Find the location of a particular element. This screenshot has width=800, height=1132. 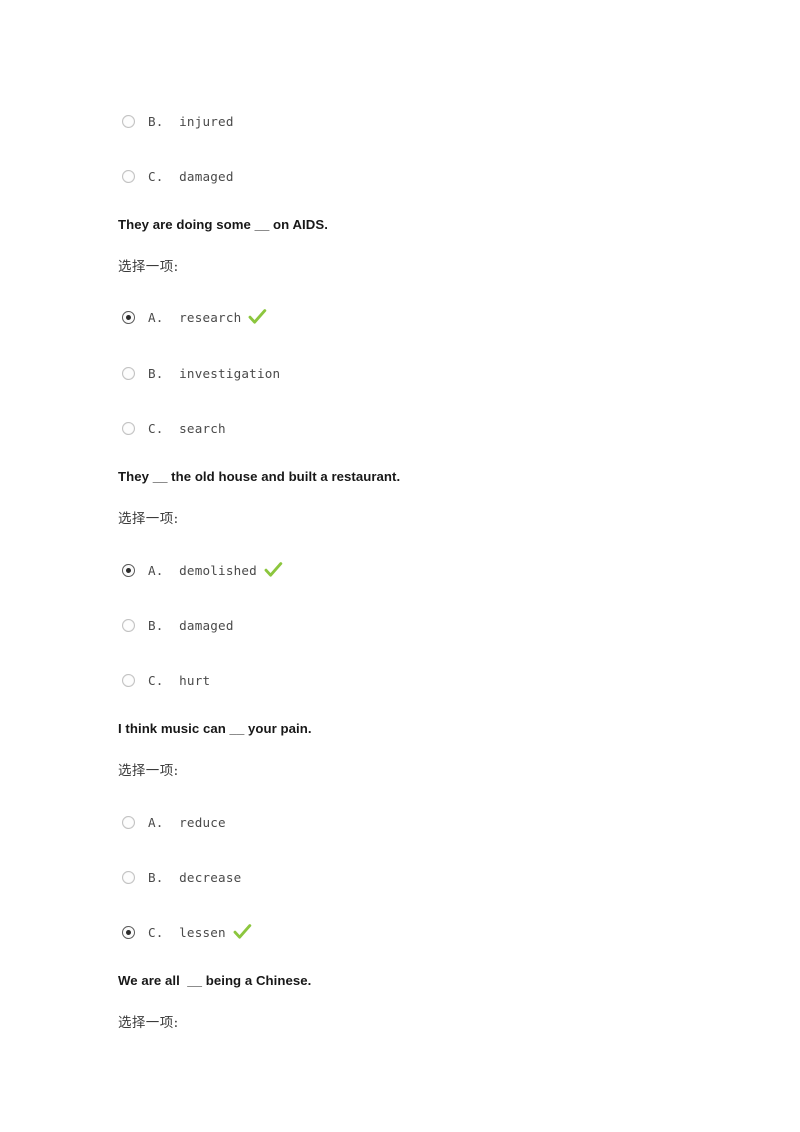

option-row: C. lessen is located at coordinates (185, 932).